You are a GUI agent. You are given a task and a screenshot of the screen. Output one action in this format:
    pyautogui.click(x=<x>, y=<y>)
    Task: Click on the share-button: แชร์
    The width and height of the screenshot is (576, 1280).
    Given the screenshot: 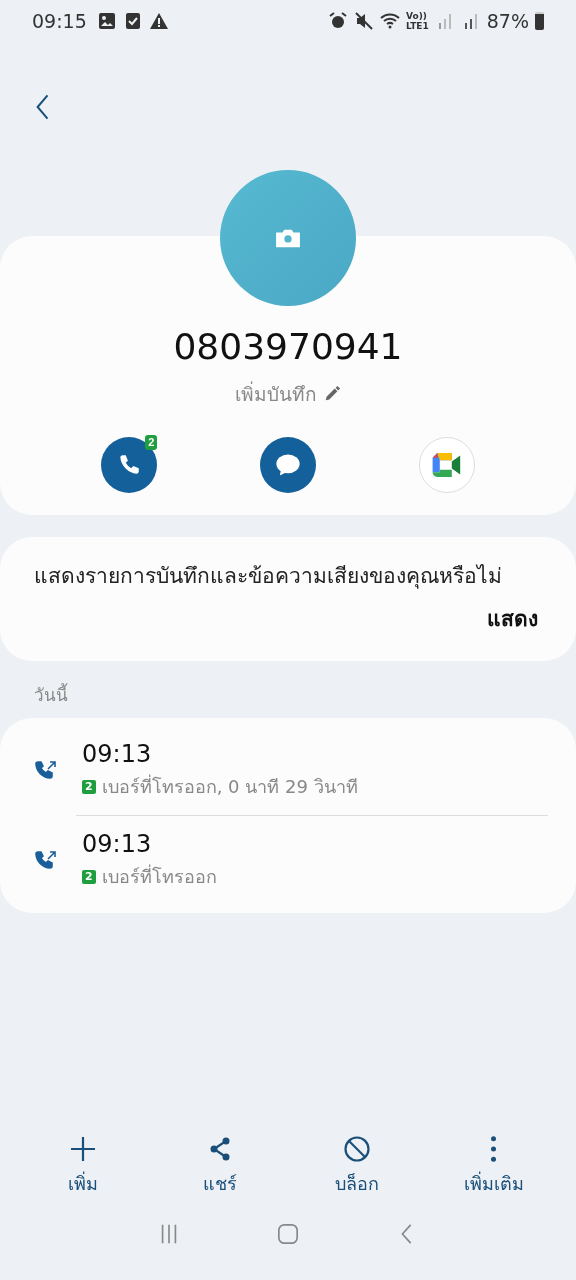 What is the action you would take?
    pyautogui.click(x=219, y=1166)
    